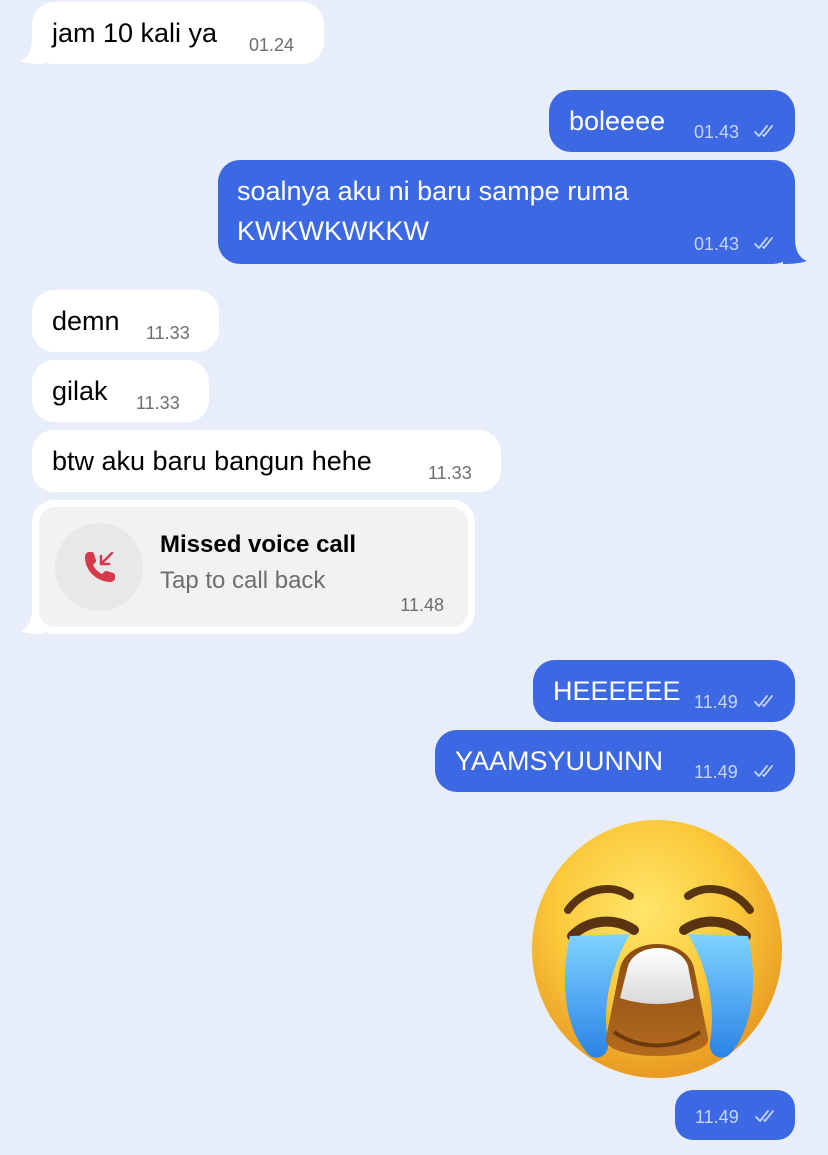  Describe the element at coordinates (212, 461) in the screenshot. I see `message-text: btw aku baru bangun hehe` at that location.